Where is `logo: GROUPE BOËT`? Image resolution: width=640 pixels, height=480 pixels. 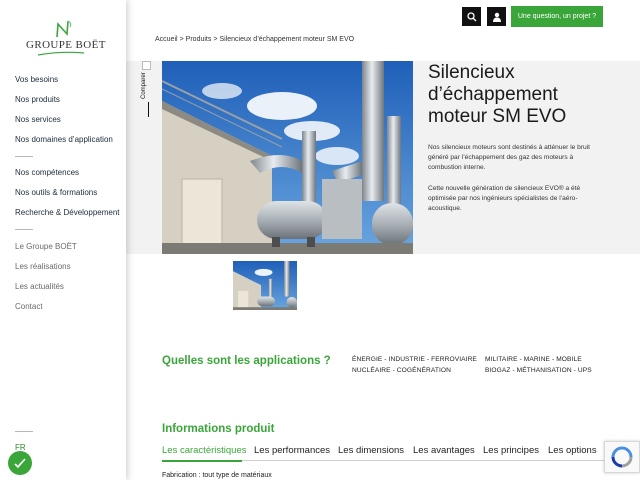
logo: GROUPE BOËT is located at coordinates (64, 38).